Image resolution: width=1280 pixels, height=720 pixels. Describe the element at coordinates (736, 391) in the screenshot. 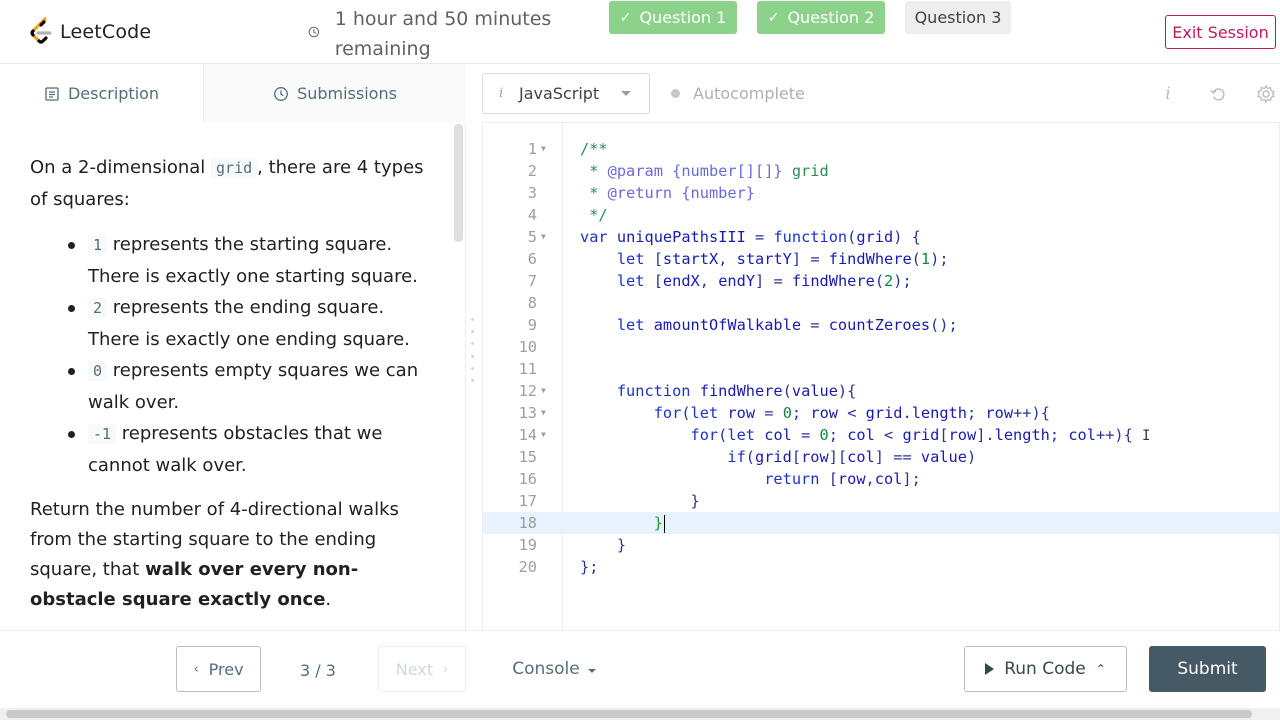

I see `code-text: function findWhere(value){` at that location.